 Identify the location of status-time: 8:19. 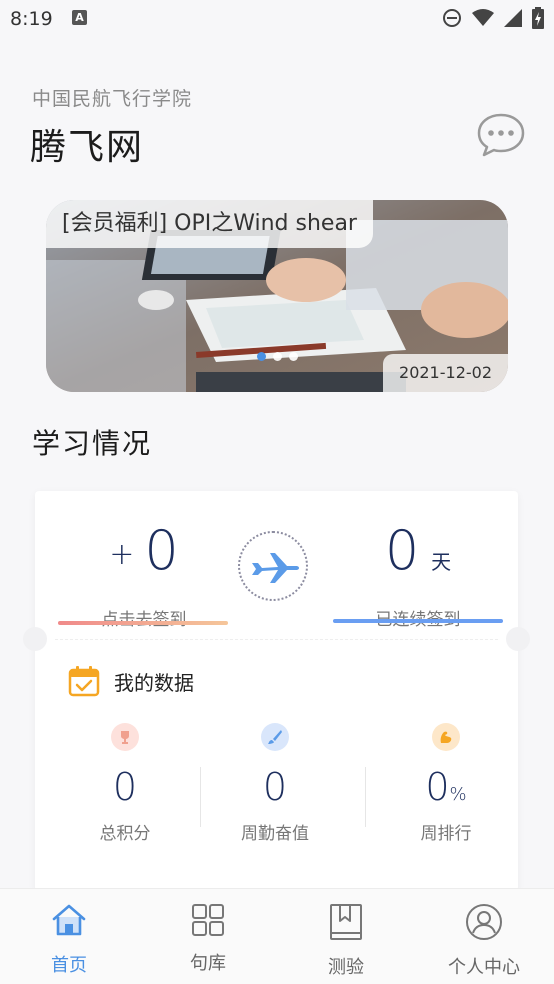
(31, 19).